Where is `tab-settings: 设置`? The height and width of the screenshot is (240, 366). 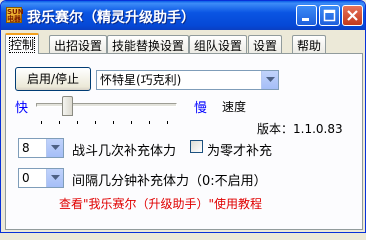 tab-settings: 设置 is located at coordinates (265, 44).